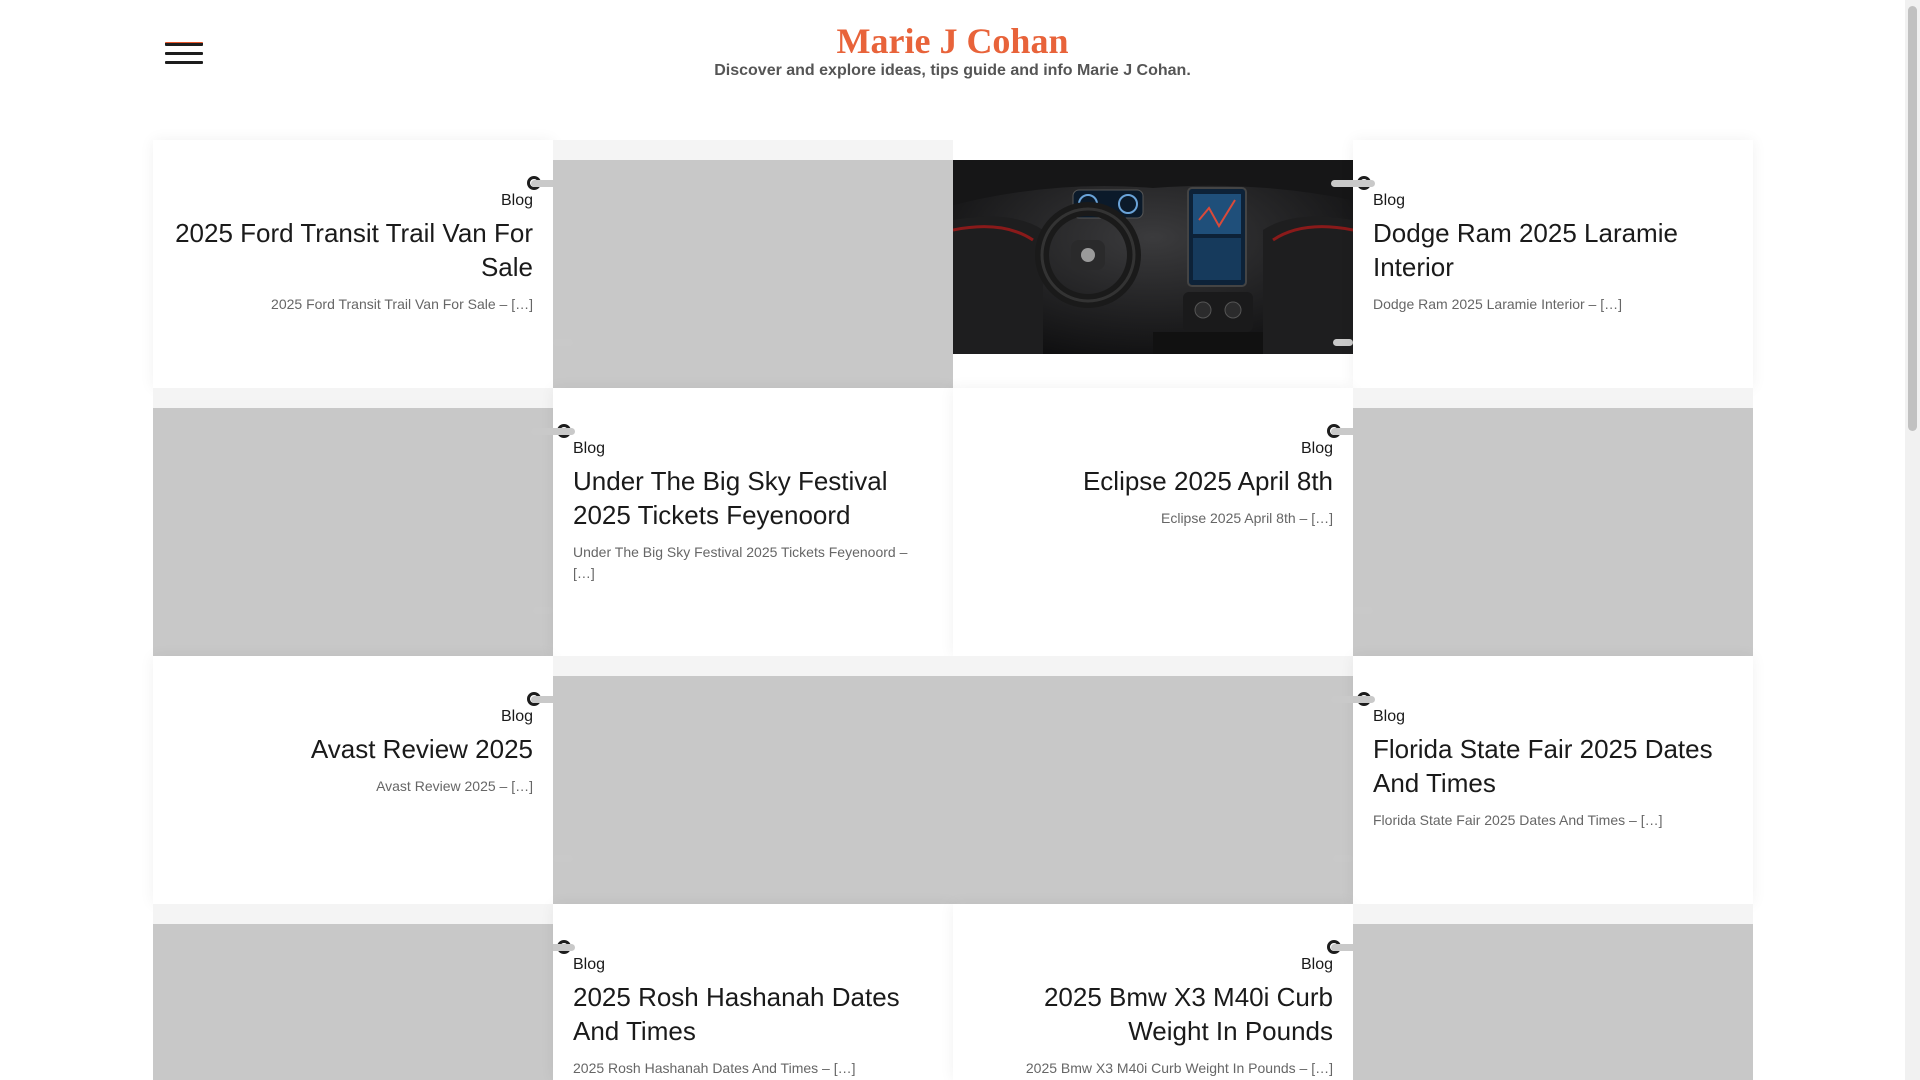 The width and height of the screenshot is (1920, 1080). Describe the element at coordinates (1498, 304) in the screenshot. I see `post-excerpt: Dodge Ram 2025 Laramie Interior – […]` at that location.